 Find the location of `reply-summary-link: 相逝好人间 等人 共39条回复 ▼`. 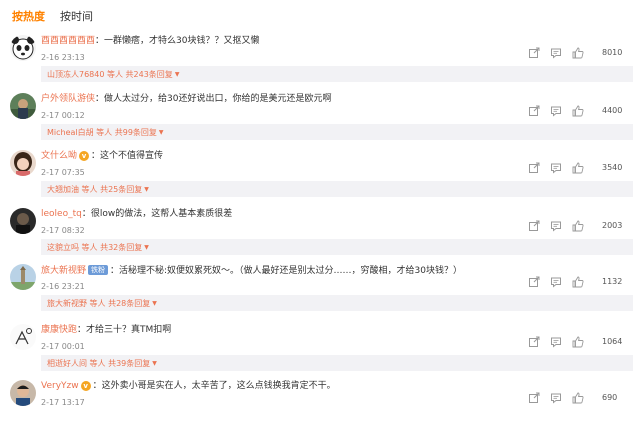

reply-summary-link: 相逝好人间 等人 共39条回复 ▼ is located at coordinates (102, 363).